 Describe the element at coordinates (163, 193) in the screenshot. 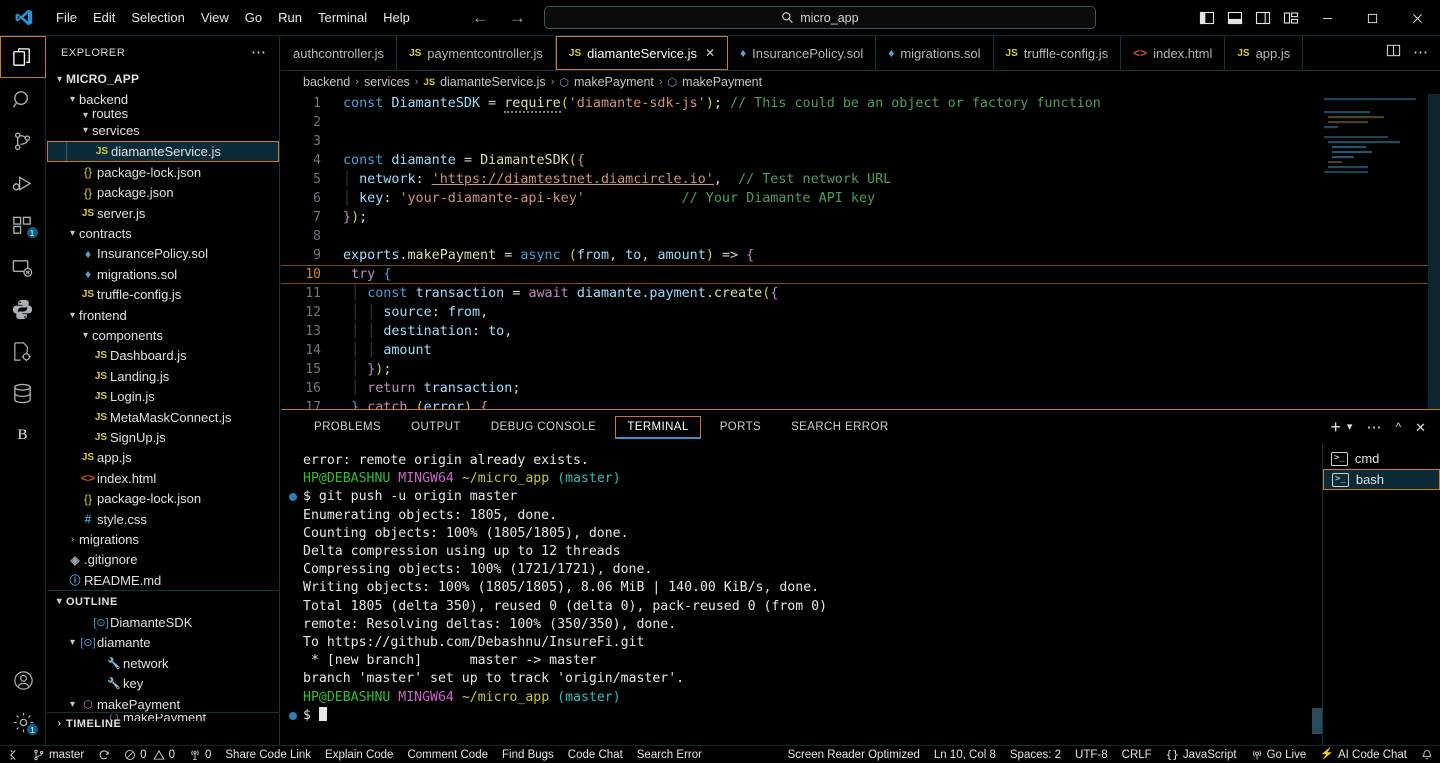

I see `tree-item-package-json: {} package.json` at that location.